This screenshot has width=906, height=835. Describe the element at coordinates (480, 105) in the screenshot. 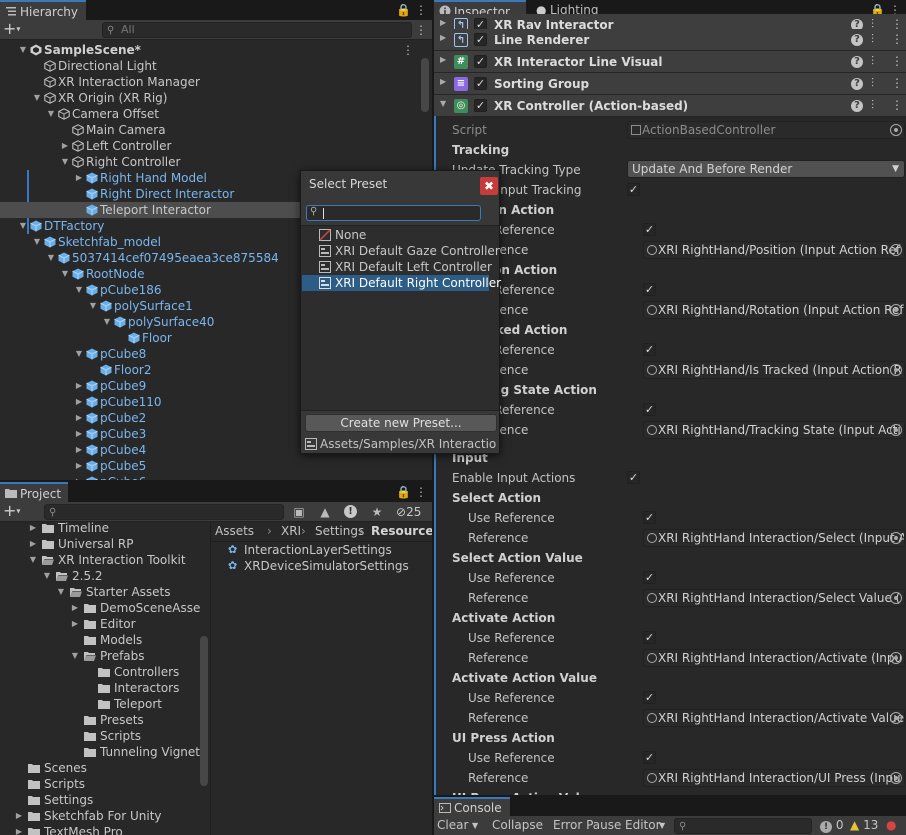

I see `component-enabled-checkbox: ✓` at that location.